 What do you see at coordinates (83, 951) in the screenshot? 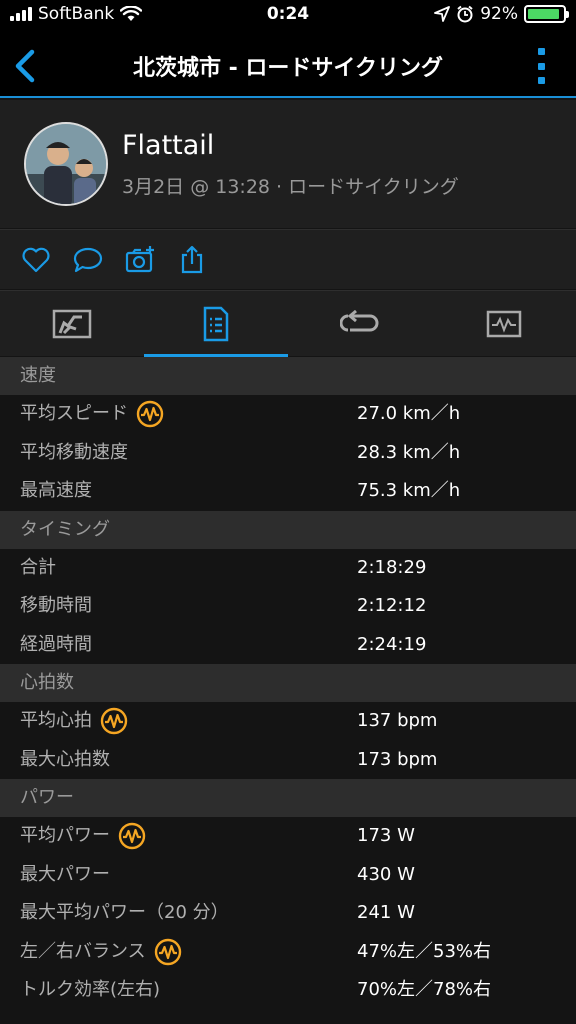
I see `stat-label-text: 左／右バランス` at bounding box center [83, 951].